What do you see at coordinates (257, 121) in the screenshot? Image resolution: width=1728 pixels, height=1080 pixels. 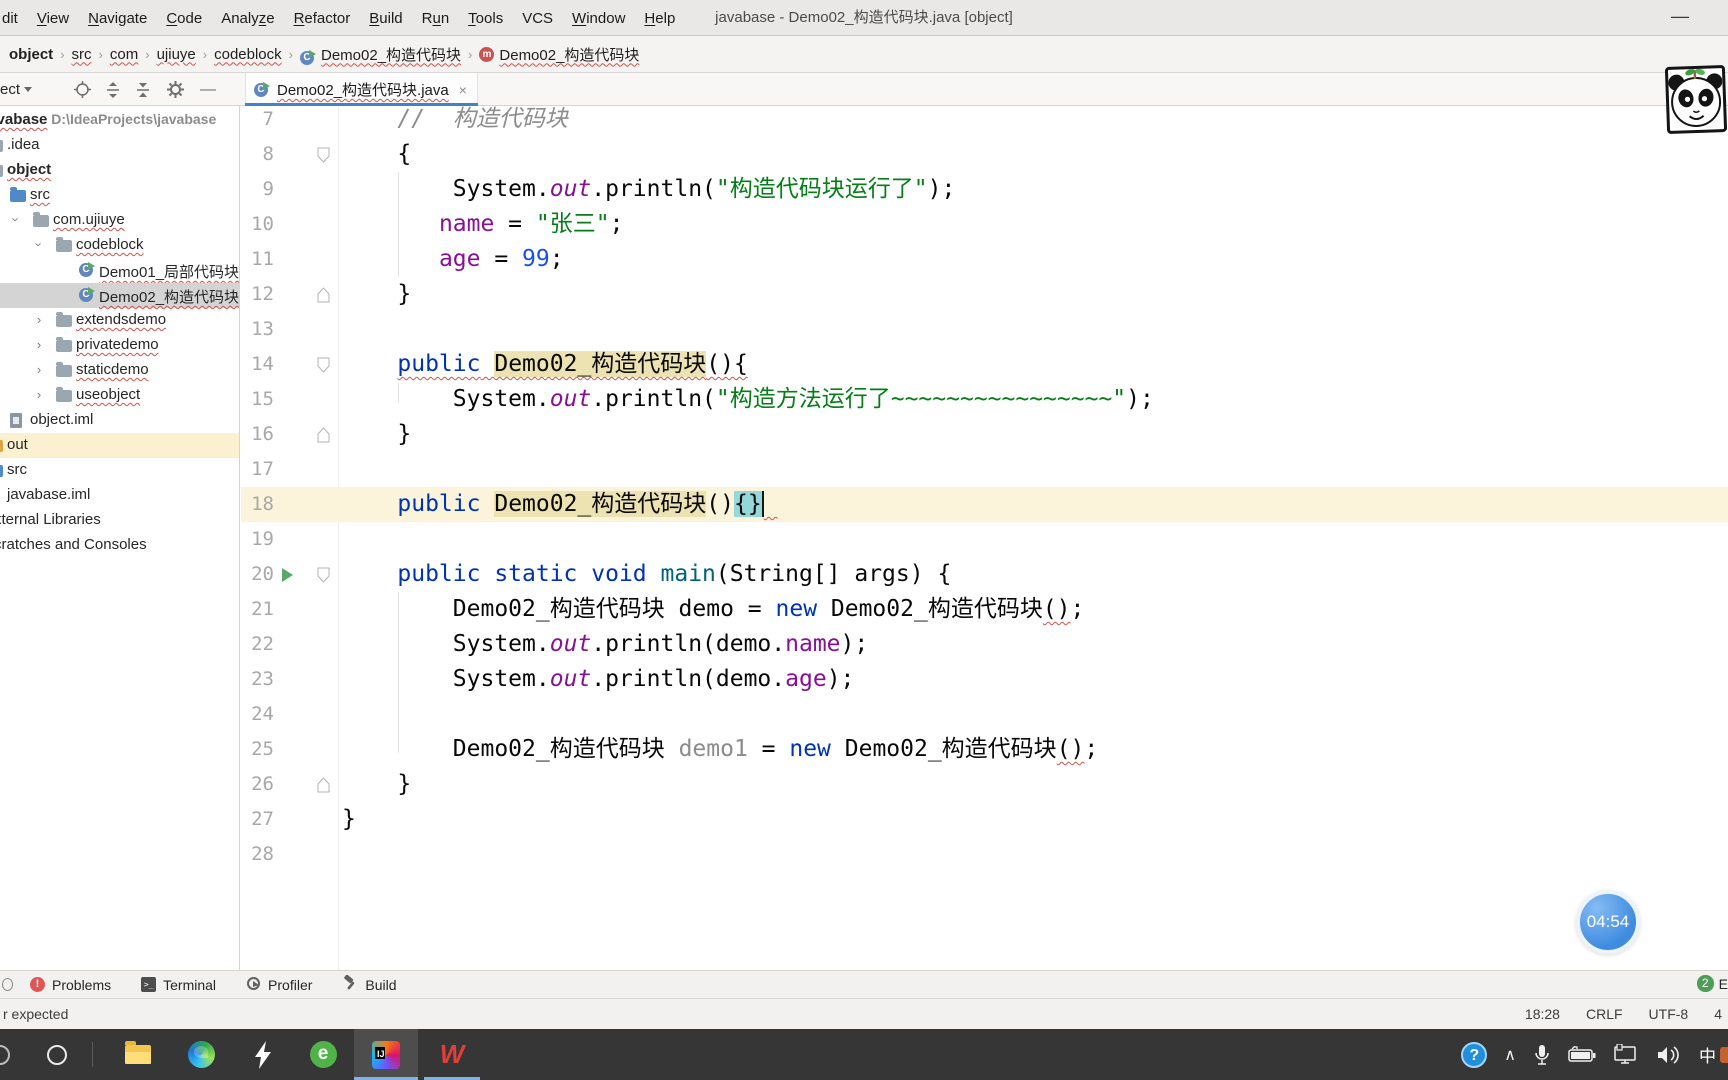 I see `line-number: 7` at bounding box center [257, 121].